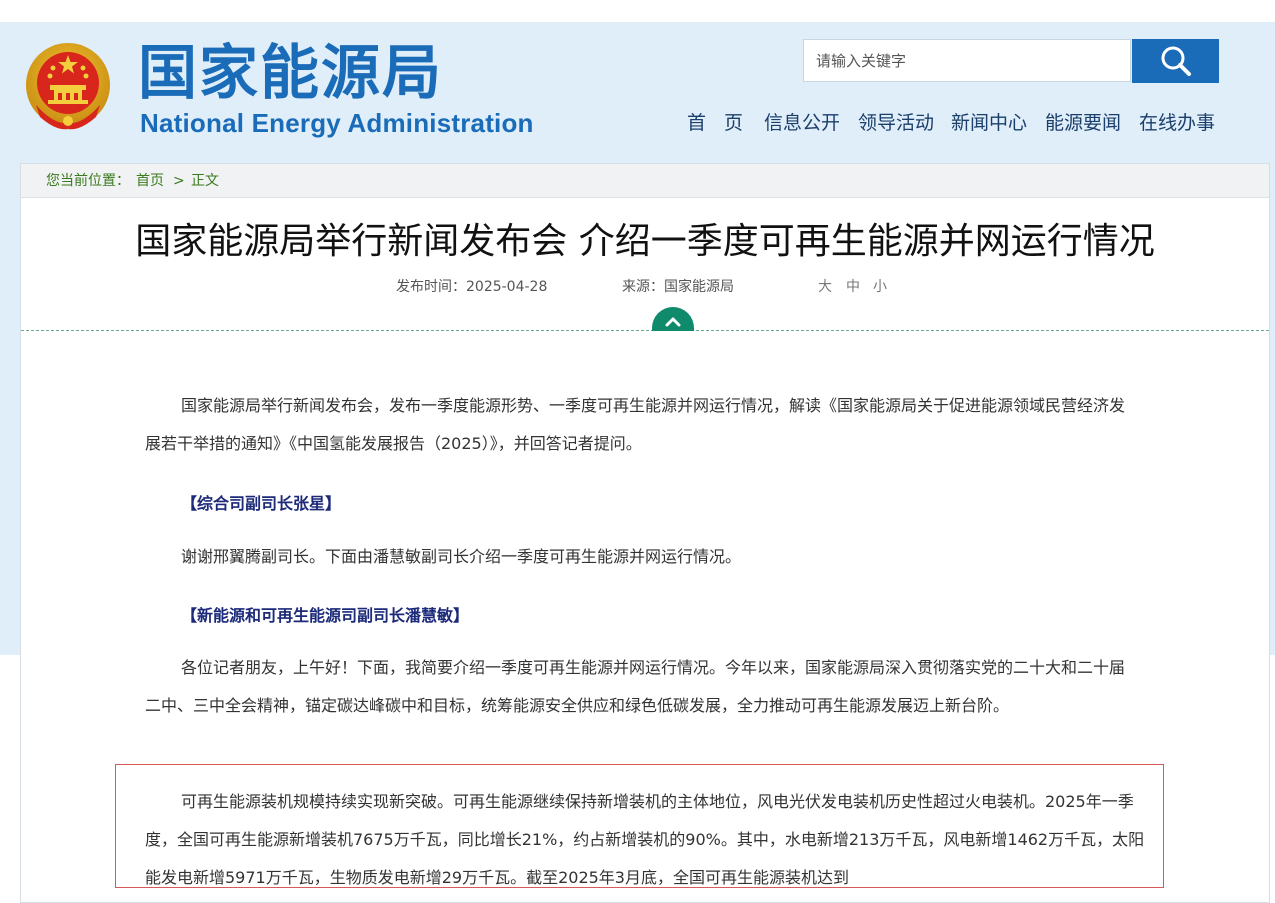 This screenshot has width=1275, height=903. Describe the element at coordinates (825, 286) in the screenshot. I see `font-size-large-button: 大` at that location.